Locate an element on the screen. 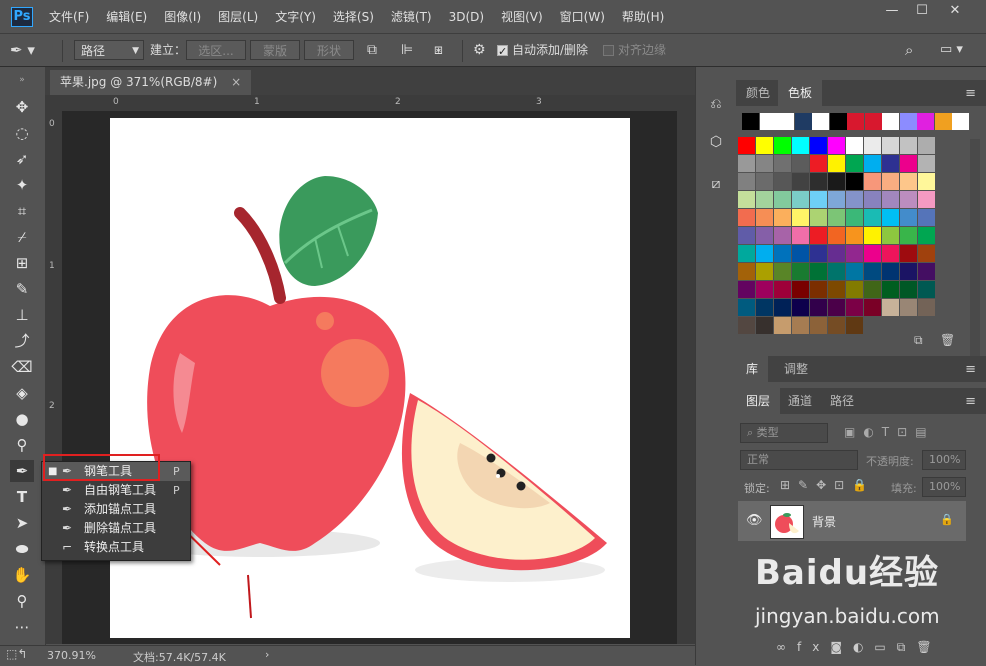  tab-adjustments: 调整 is located at coordinates (796, 369).